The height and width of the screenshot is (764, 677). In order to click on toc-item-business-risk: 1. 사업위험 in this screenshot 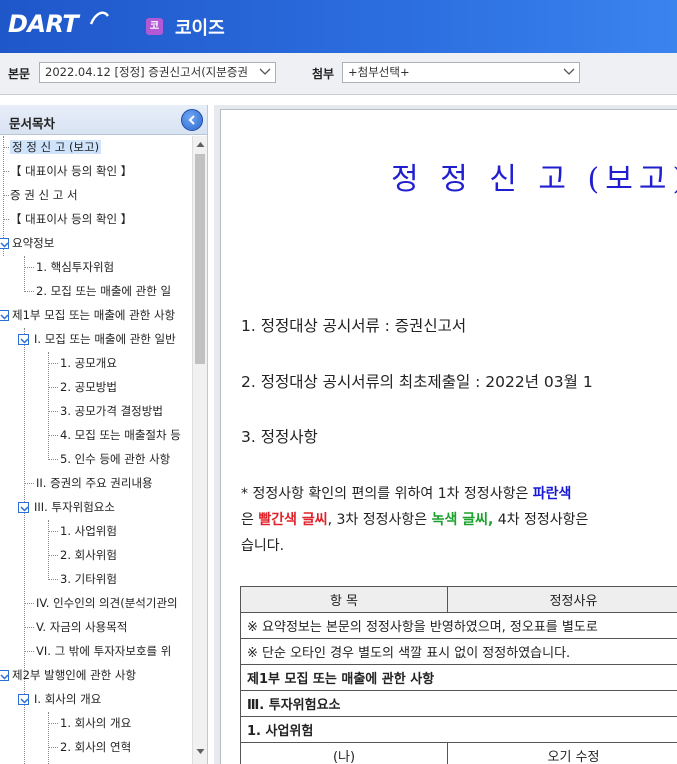, I will do `click(88, 531)`.